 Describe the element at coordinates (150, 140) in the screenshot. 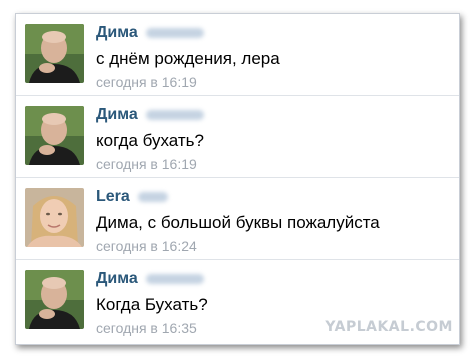

I see `message-text: когда бухать?` at that location.